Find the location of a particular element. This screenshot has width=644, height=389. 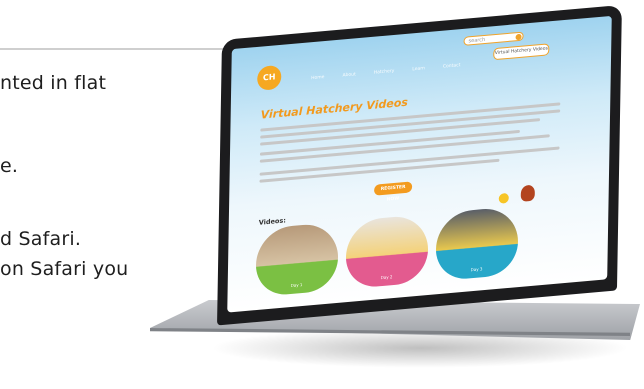

nav-item-learn: Learn is located at coordinates (418, 69).